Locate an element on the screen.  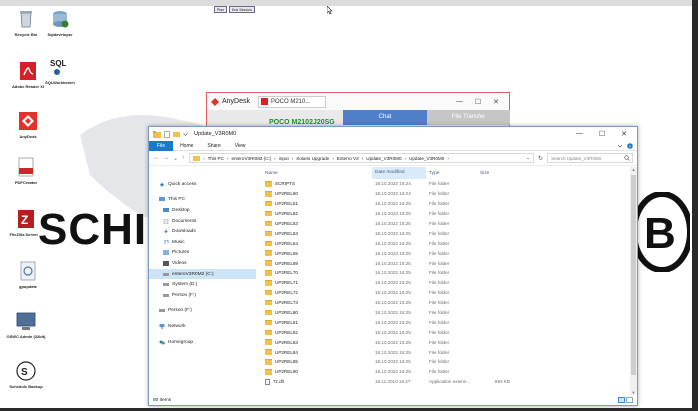
details-view-icon is located at coordinates (621, 400).